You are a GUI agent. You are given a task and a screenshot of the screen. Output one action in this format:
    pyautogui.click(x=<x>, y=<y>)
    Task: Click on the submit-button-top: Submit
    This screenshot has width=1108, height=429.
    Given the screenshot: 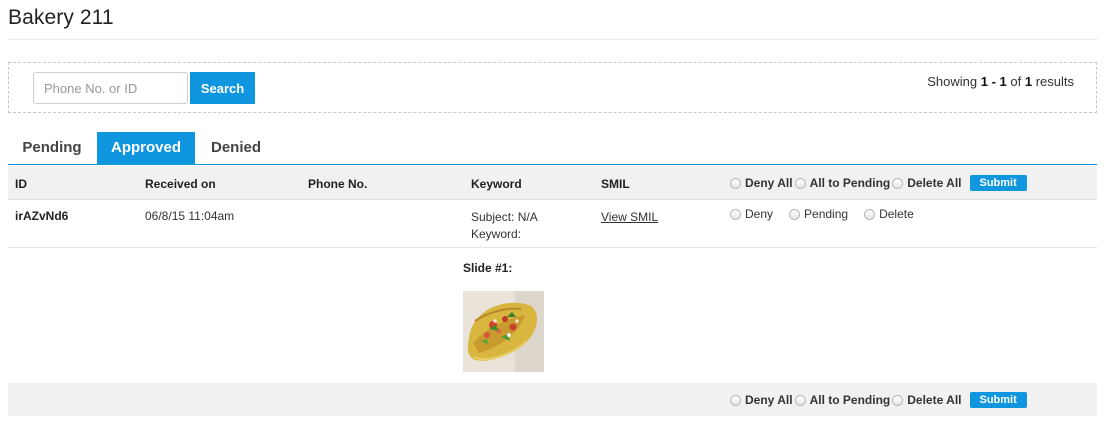 What is the action you would take?
    pyautogui.click(x=998, y=183)
    